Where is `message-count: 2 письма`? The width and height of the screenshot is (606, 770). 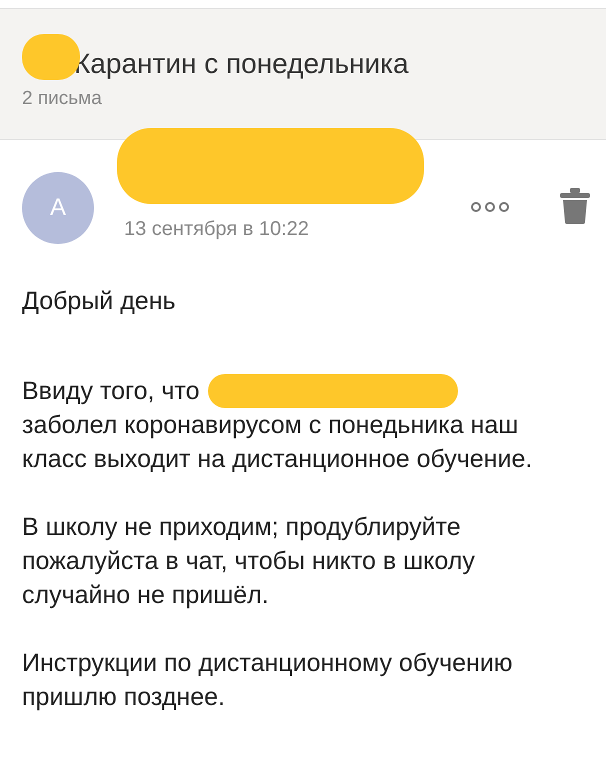 message-count: 2 письма is located at coordinates (62, 99).